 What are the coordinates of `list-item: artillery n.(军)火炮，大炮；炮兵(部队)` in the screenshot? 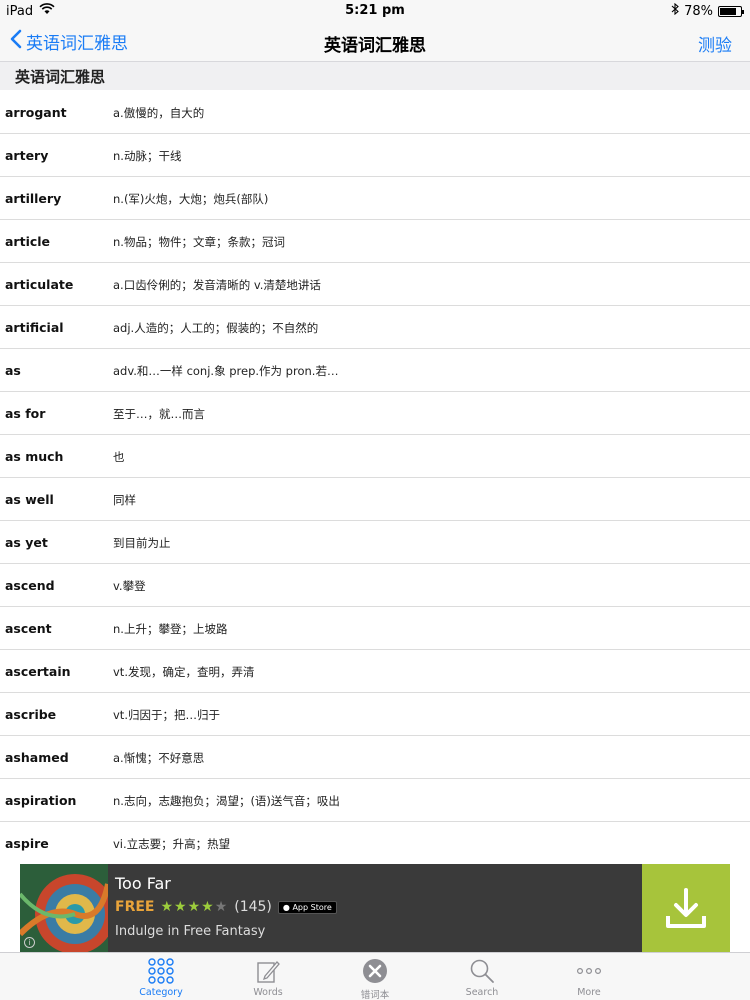 It's located at (375, 198).